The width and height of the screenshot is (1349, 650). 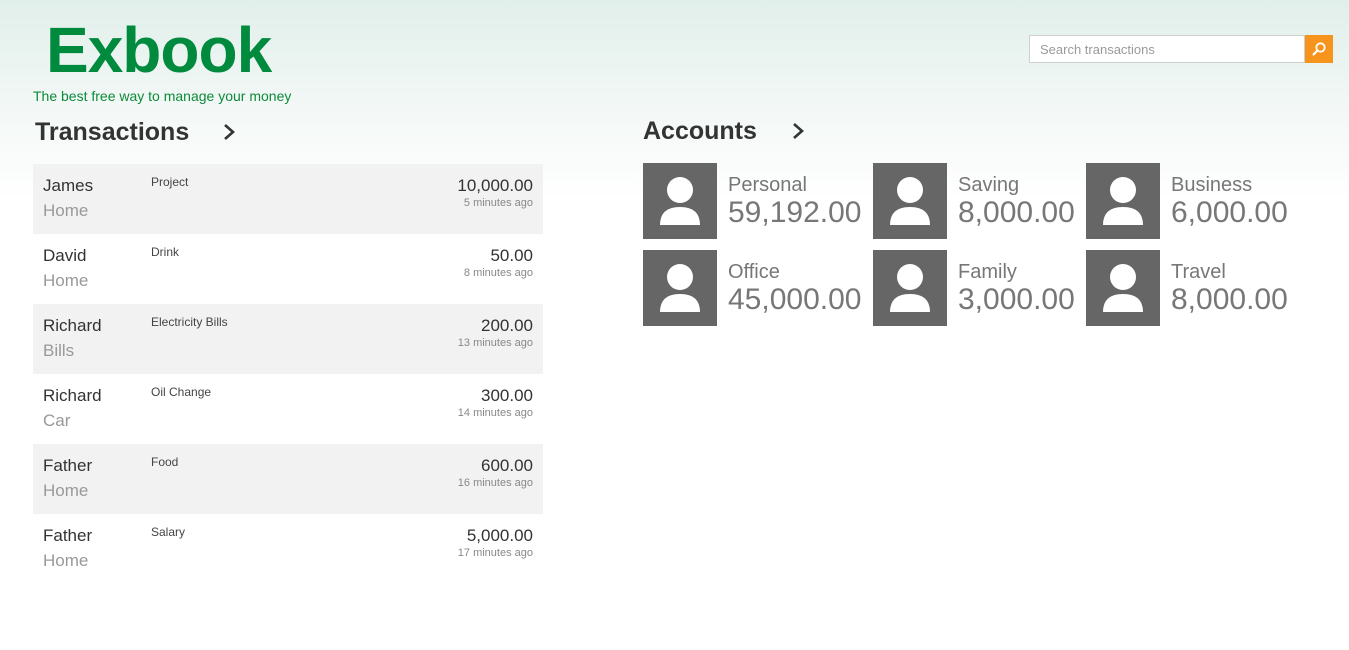 I want to click on transaction-time: 16 minutes ago, so click(x=495, y=483).